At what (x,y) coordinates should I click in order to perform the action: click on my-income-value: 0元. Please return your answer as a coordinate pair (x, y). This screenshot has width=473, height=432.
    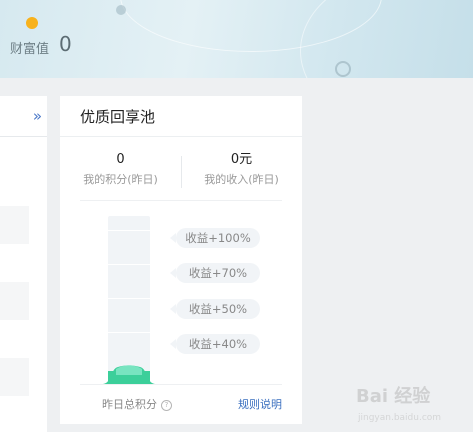
    Looking at the image, I should click on (241, 159).